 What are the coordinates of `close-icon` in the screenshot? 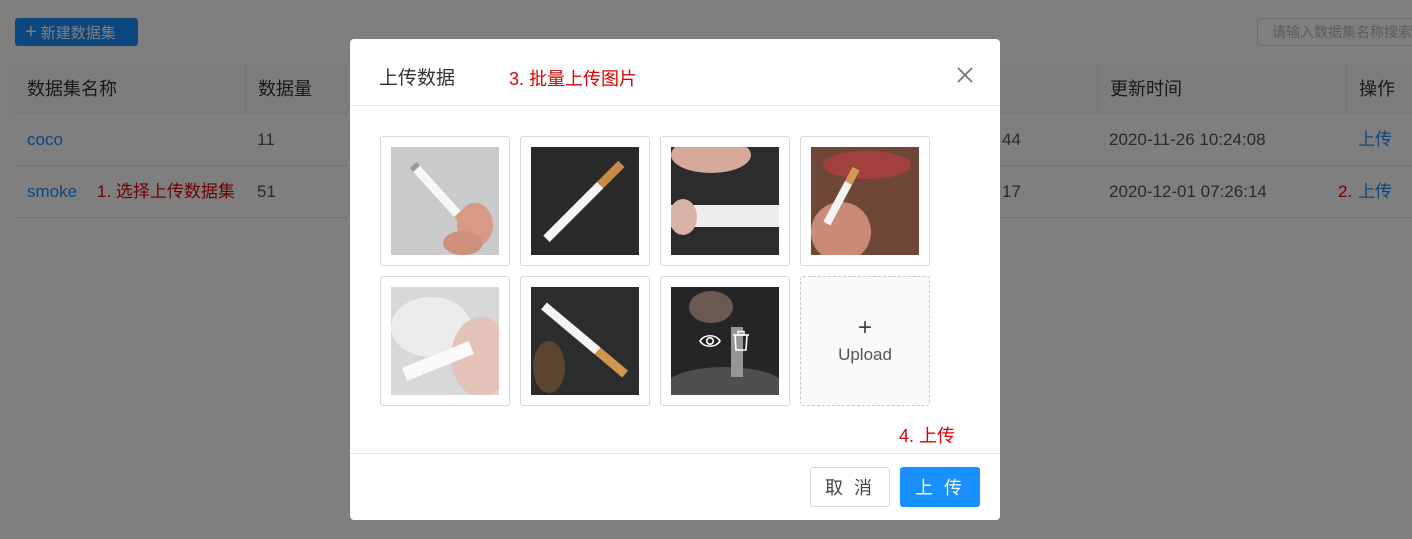 It's located at (965, 75).